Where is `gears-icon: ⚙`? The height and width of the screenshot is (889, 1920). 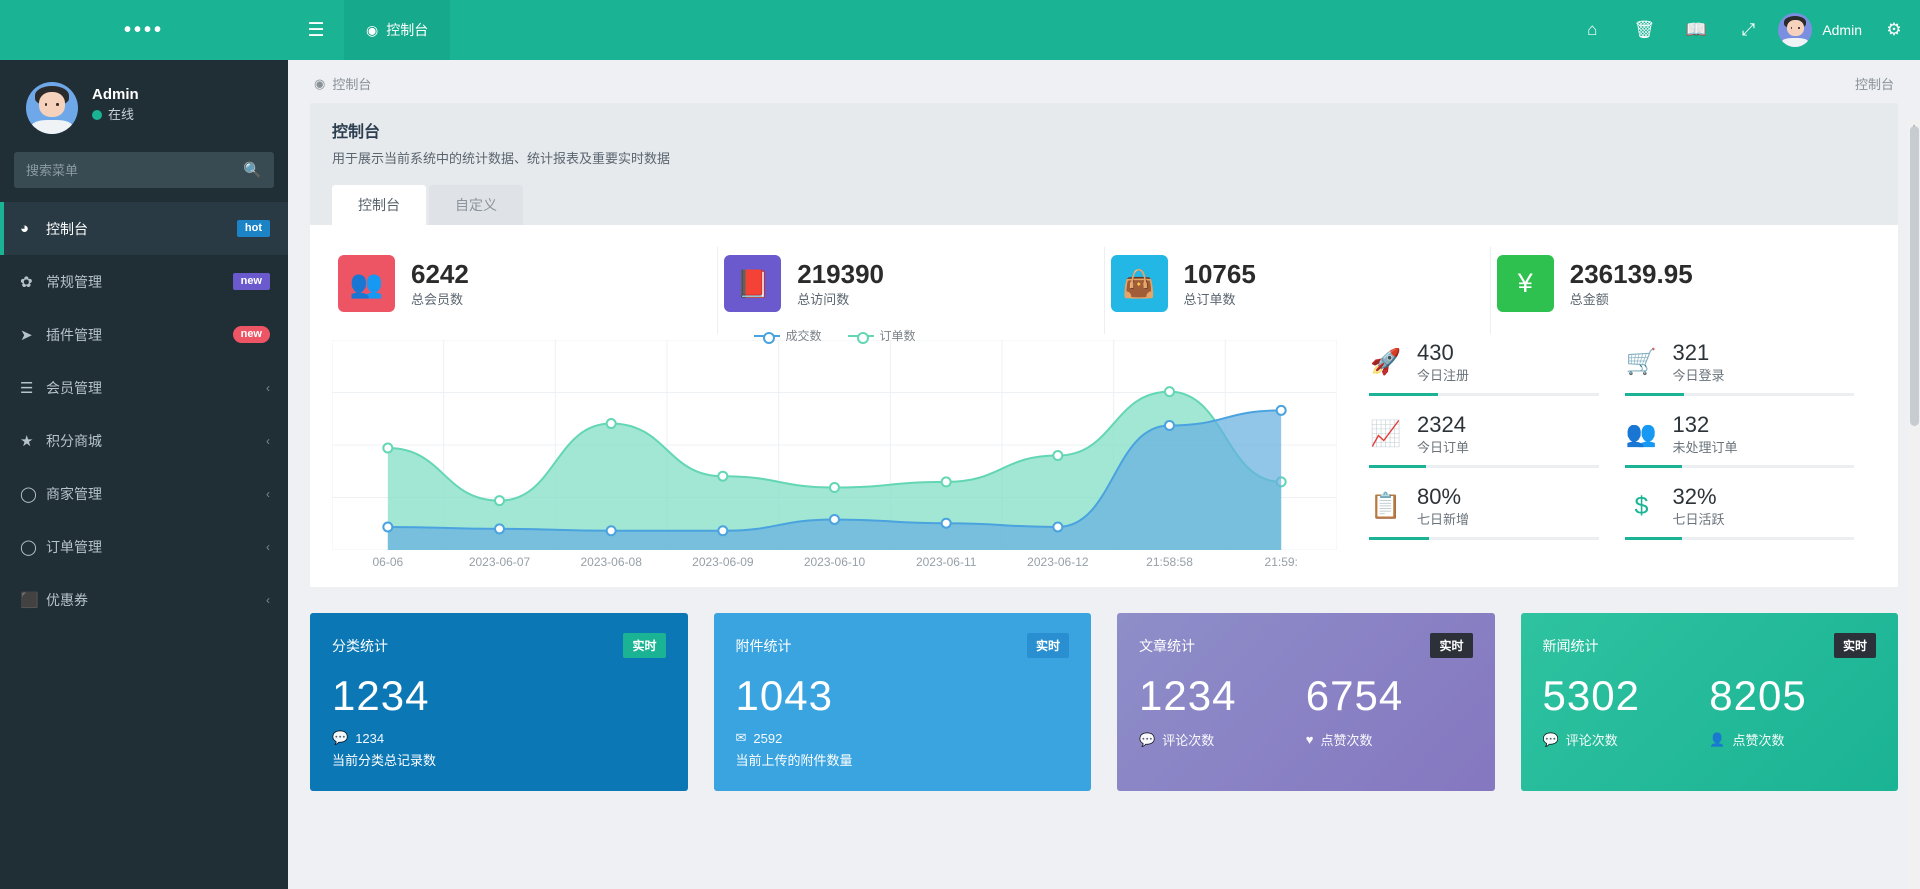
gears-icon: ⚙ is located at coordinates (1894, 30).